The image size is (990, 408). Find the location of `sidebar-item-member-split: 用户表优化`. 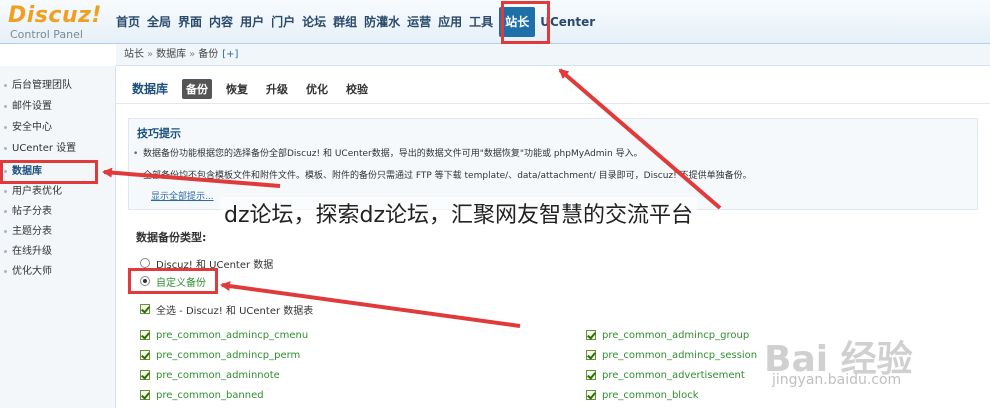

sidebar-item-member-split: 用户表优化 is located at coordinates (58, 192).